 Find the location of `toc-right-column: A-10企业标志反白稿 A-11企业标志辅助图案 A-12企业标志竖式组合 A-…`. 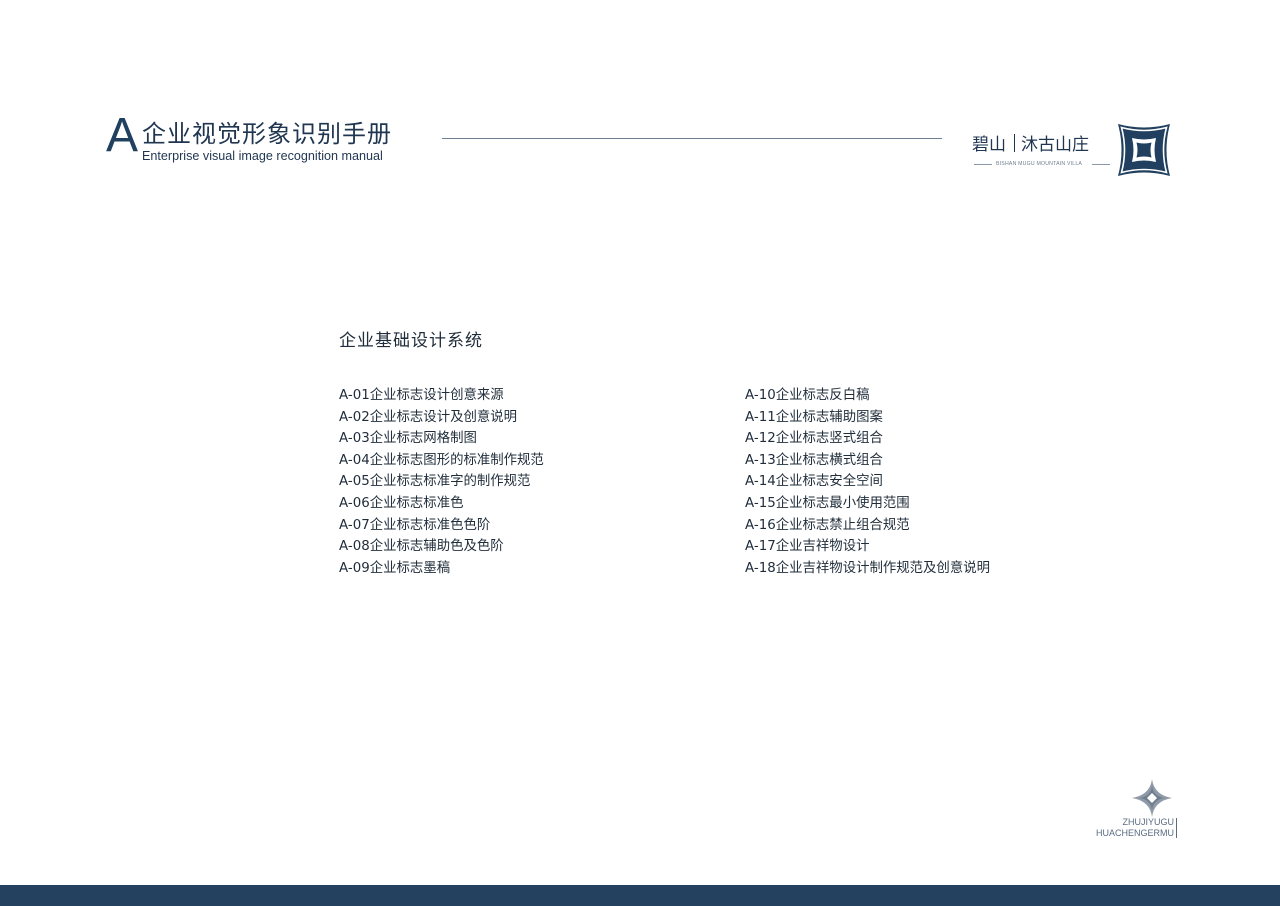

toc-right-column: A-10企业标志反白稿 A-11企业标志辅助图案 A-12企业标志竖式组合 A-… is located at coordinates (867, 482).